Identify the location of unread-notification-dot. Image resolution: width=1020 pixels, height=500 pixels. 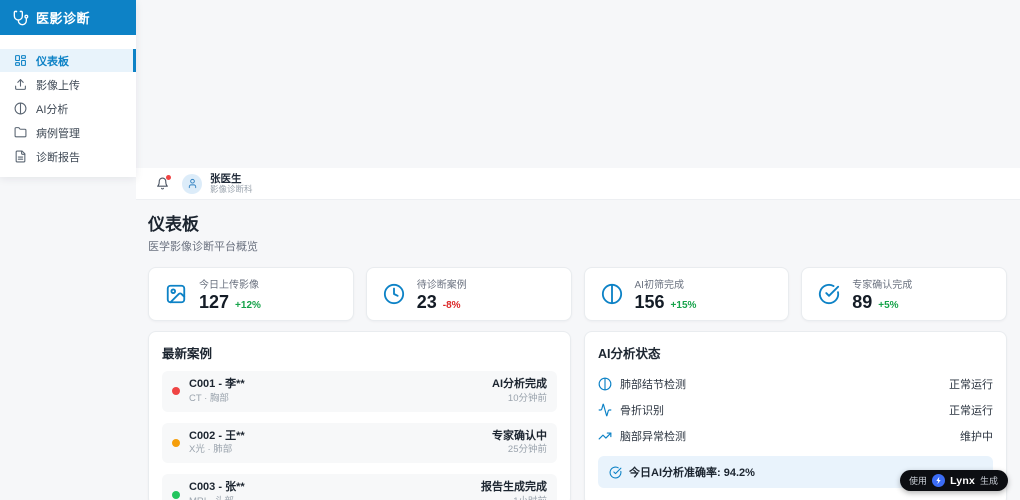
(168, 177).